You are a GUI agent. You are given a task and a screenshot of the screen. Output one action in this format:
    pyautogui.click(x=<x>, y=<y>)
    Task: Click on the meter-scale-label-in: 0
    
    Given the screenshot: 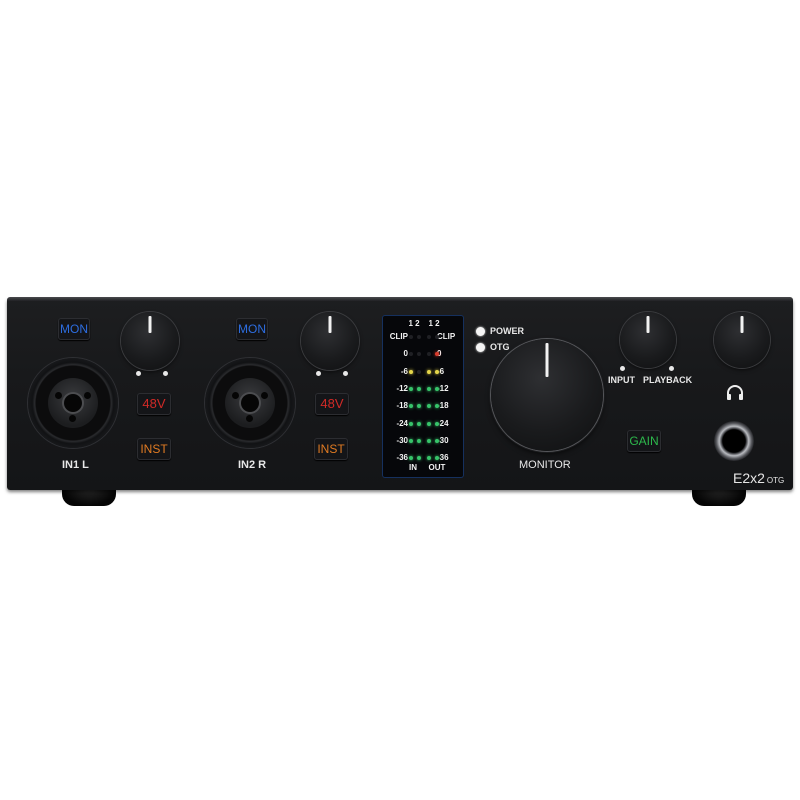 What is the action you would take?
    pyautogui.click(x=405, y=354)
    